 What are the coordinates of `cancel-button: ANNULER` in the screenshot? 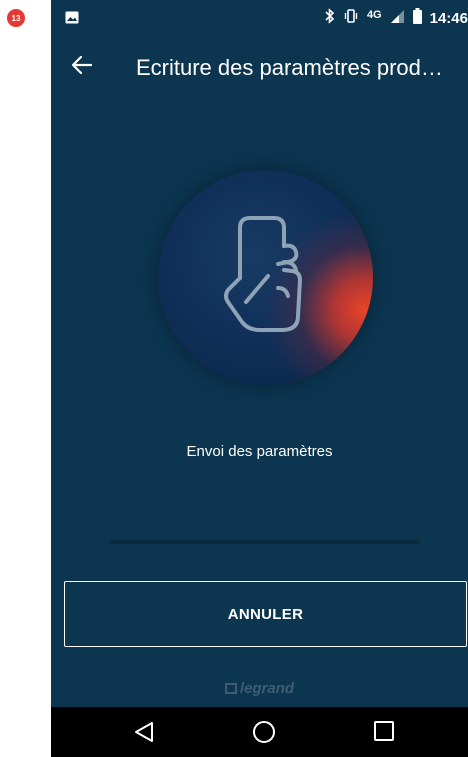 It's located at (265, 614).